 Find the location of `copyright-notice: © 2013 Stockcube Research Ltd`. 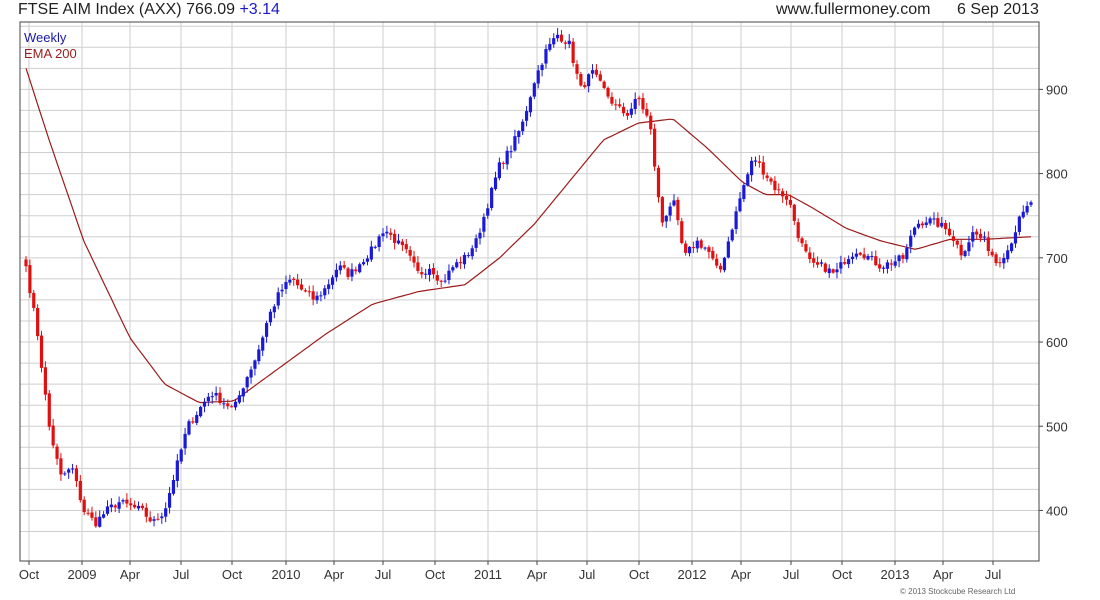

copyright-notice: © 2013 Stockcube Research Ltd is located at coordinates (958, 591).